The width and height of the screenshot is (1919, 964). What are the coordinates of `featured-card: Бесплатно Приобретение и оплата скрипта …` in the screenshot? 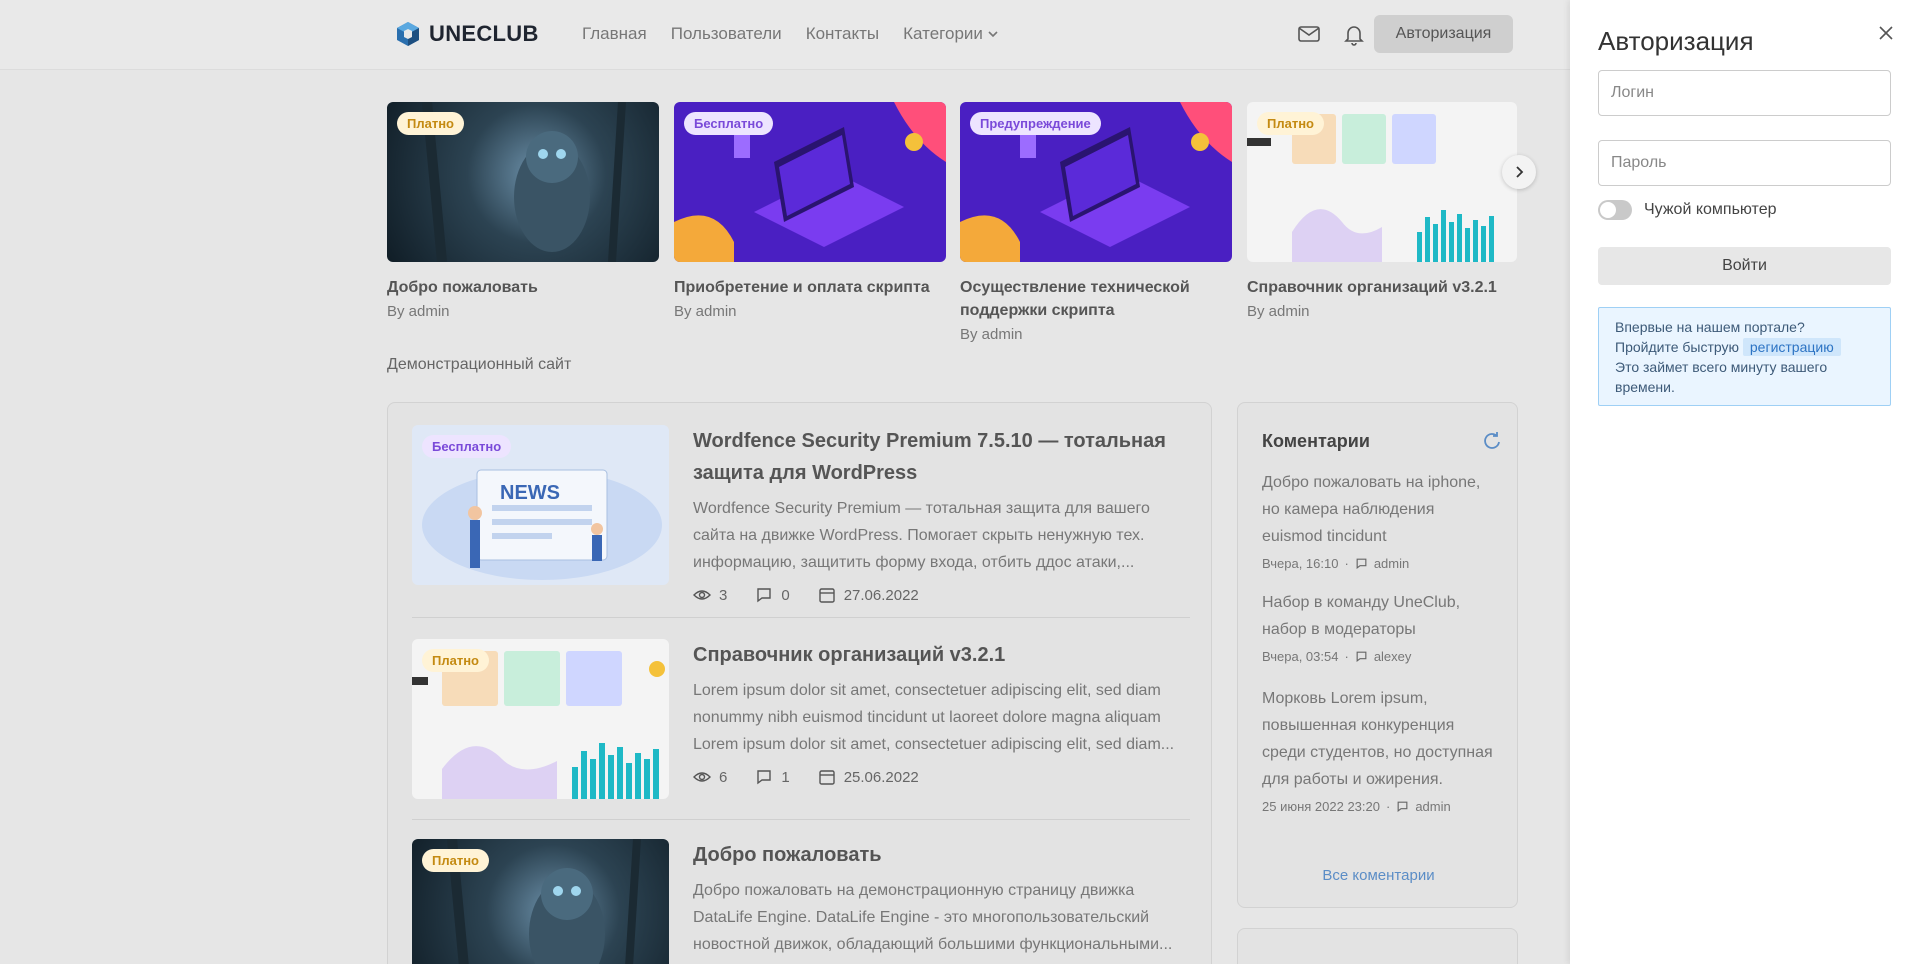 It's located at (810, 211).